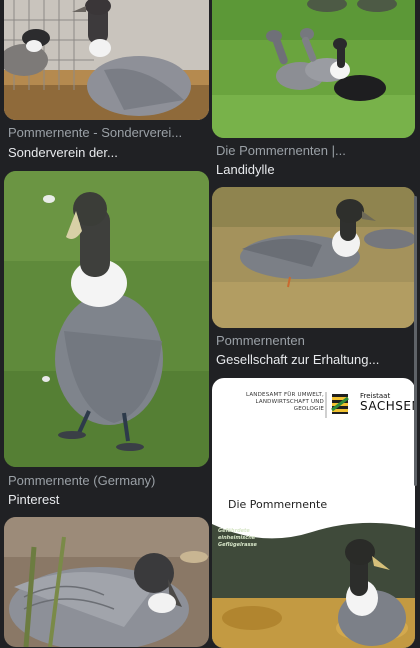 This screenshot has height=648, width=420. What do you see at coordinates (313, 69) in the screenshot?
I see `result-2-thumbnail` at bounding box center [313, 69].